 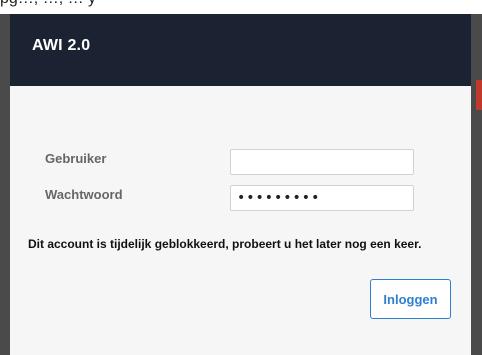 What do you see at coordinates (479, 95) in the screenshot?
I see `right-edge-accent` at bounding box center [479, 95].